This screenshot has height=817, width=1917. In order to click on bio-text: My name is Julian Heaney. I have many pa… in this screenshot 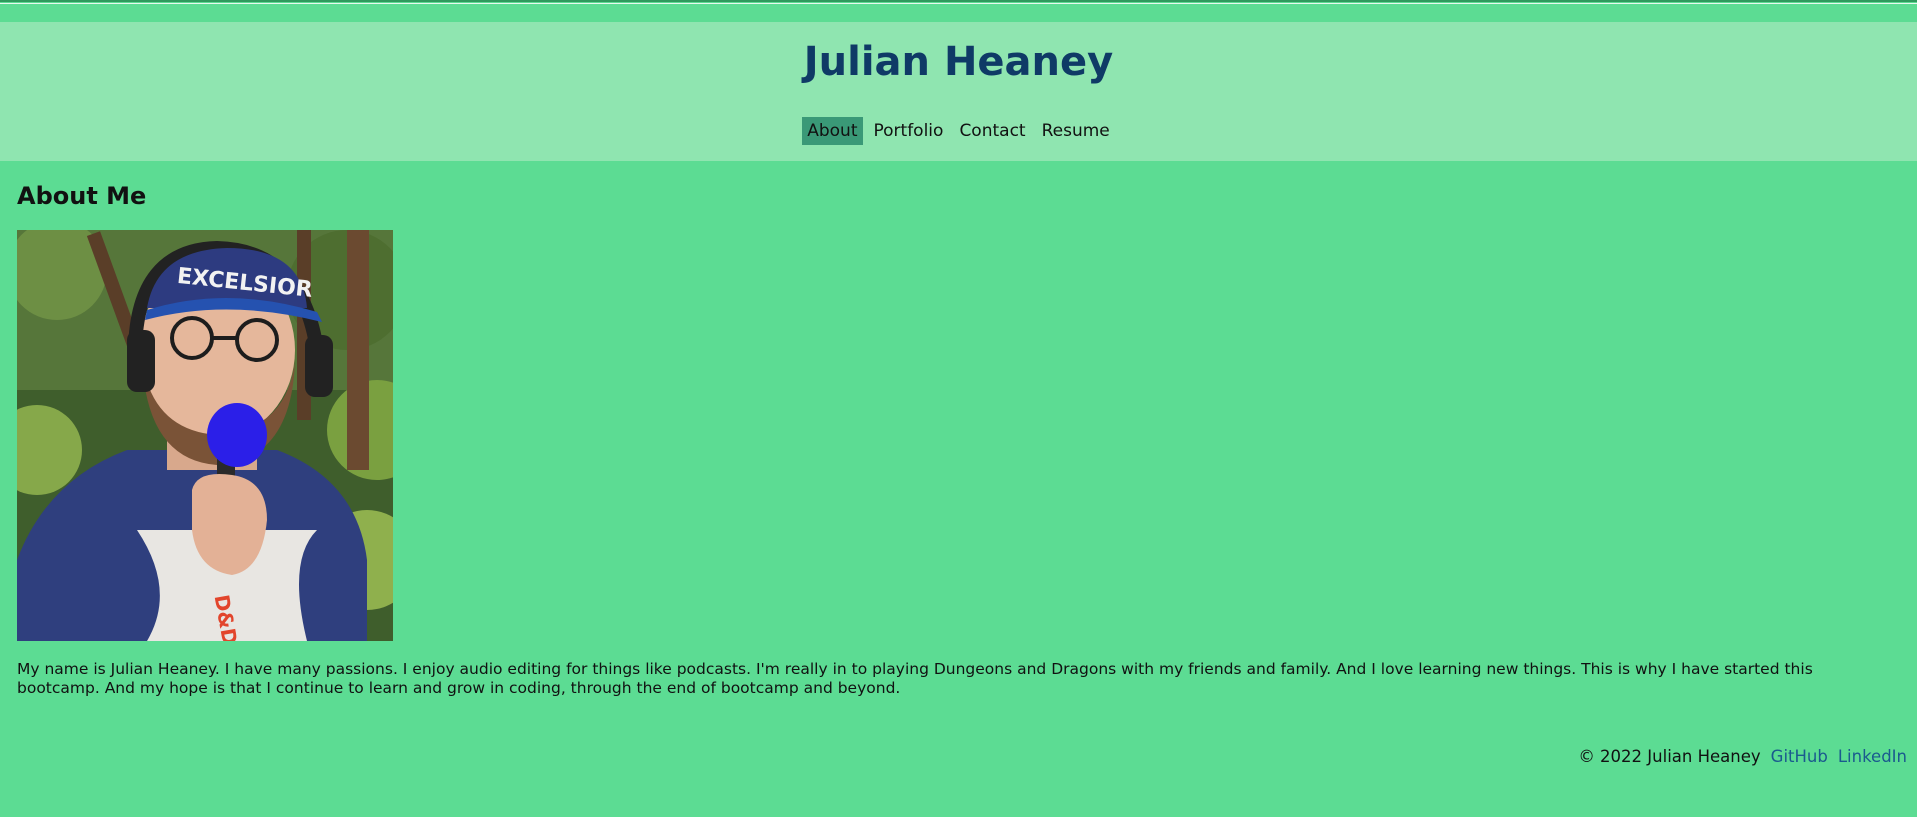, I will do `click(915, 678)`.